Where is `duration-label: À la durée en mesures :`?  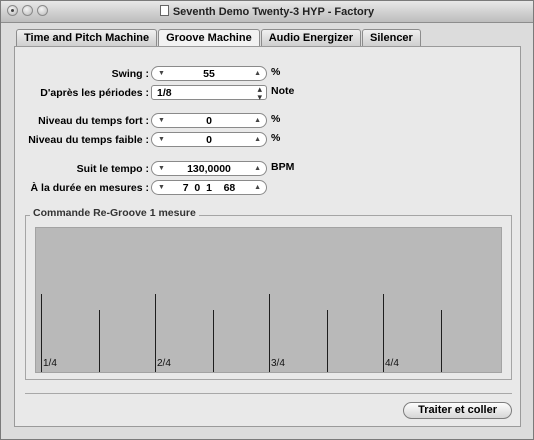
duration-label: À la durée en mesures : is located at coordinates (89, 188).